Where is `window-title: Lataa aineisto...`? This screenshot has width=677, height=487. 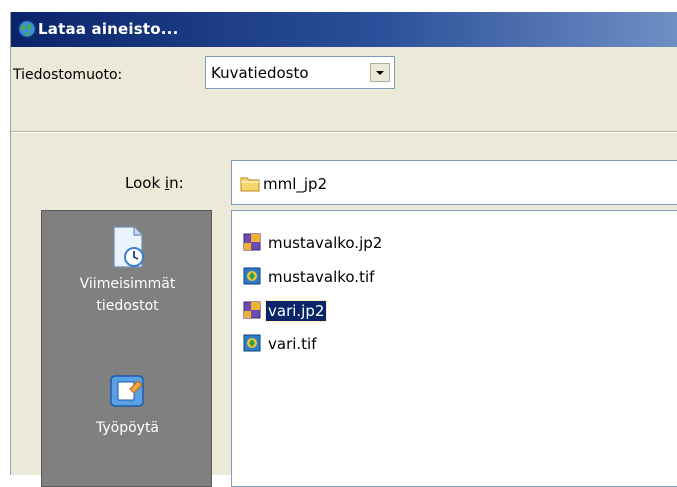 window-title: Lataa aineisto... is located at coordinates (108, 29).